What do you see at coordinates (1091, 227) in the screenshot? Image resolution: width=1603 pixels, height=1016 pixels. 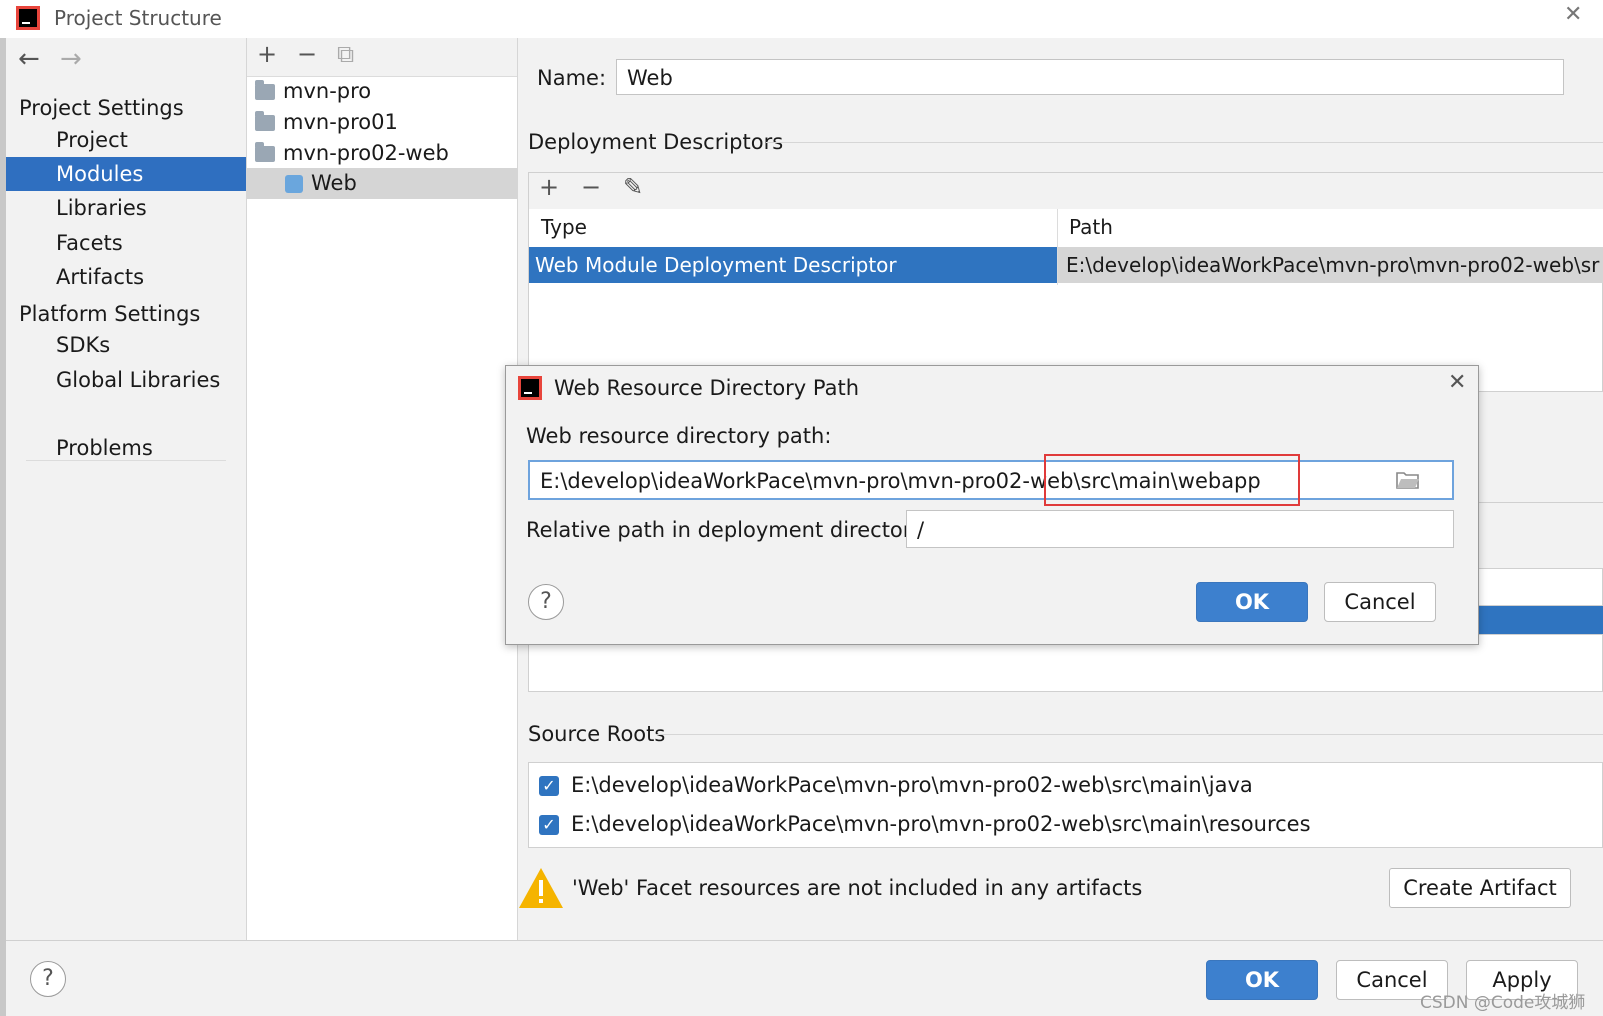 I see `column-header-path: Path` at bounding box center [1091, 227].